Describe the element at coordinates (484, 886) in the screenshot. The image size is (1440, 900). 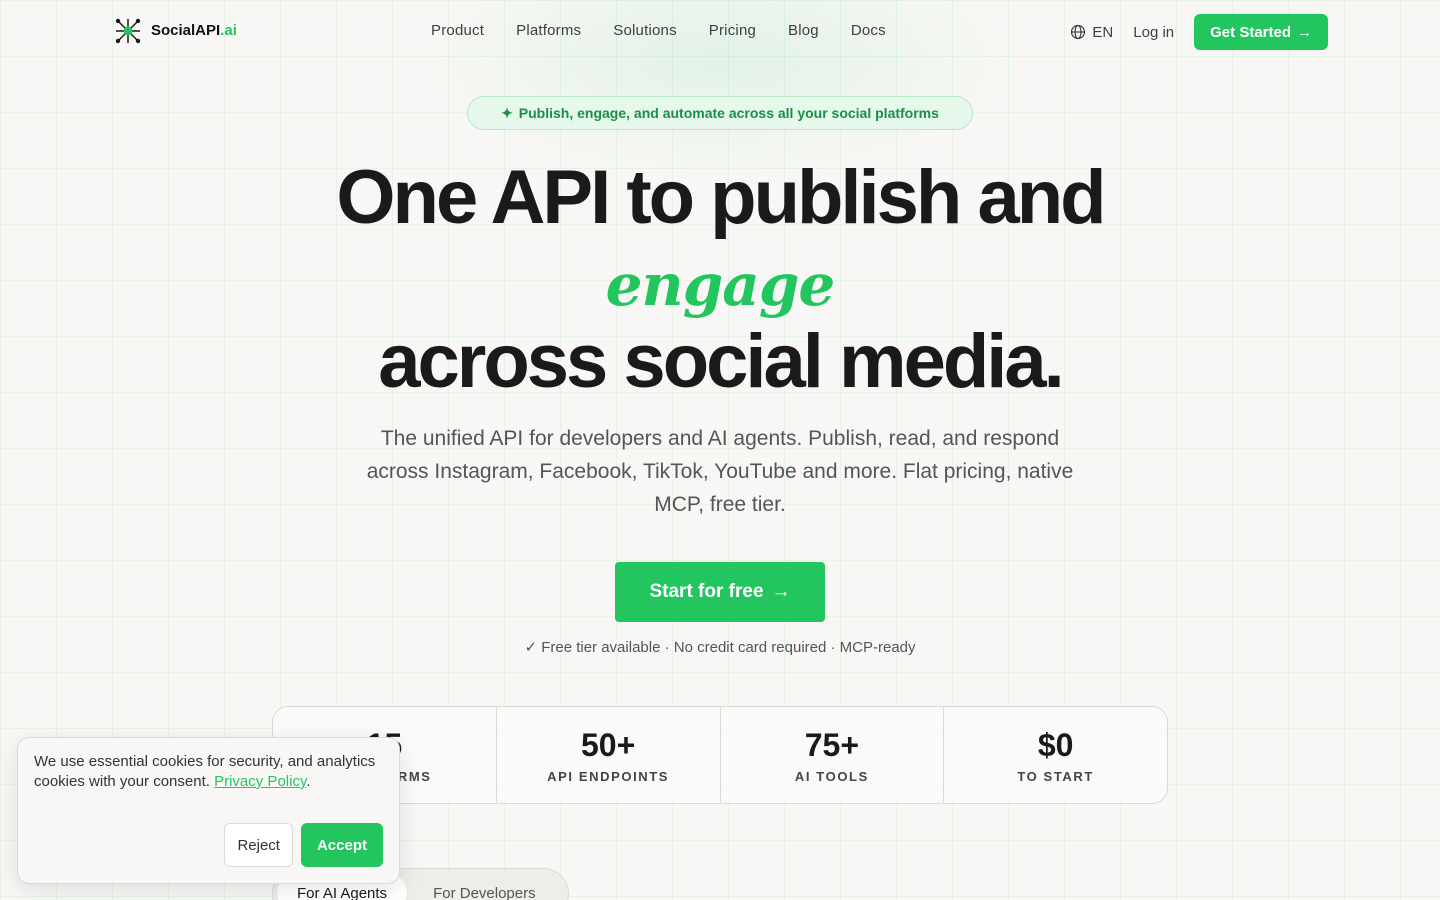
I see `tab-developers: For Developers` at that location.